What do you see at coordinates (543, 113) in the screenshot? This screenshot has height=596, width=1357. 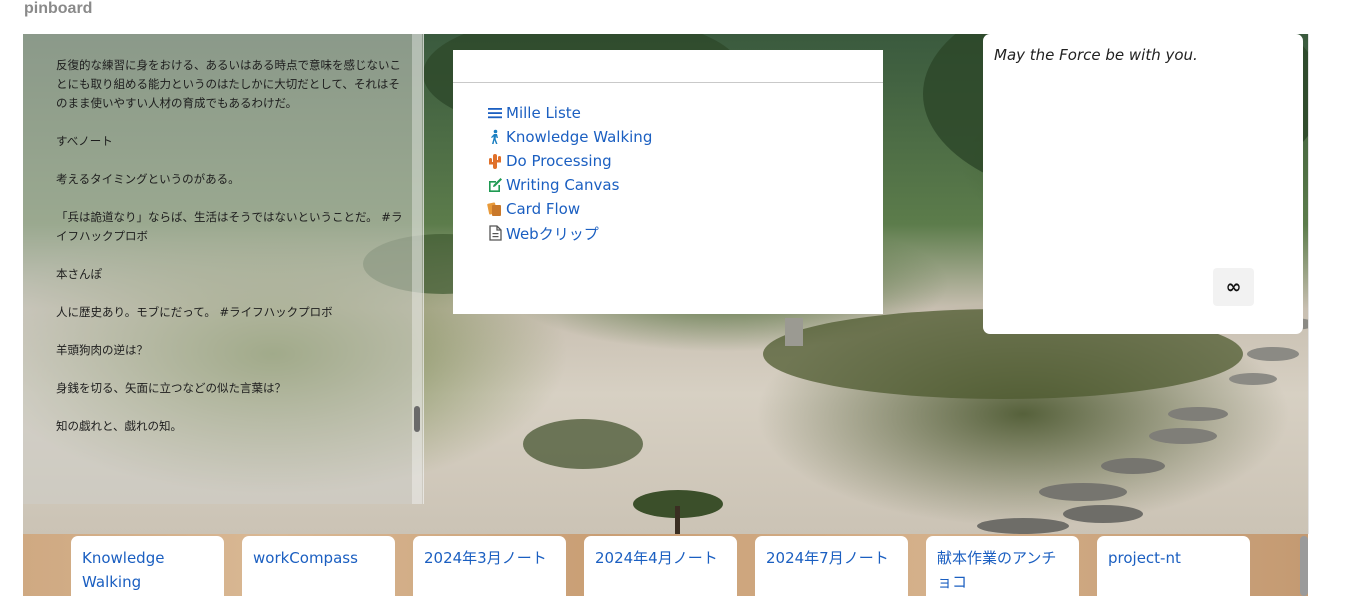 I see `link-label: Mille Liste` at bounding box center [543, 113].